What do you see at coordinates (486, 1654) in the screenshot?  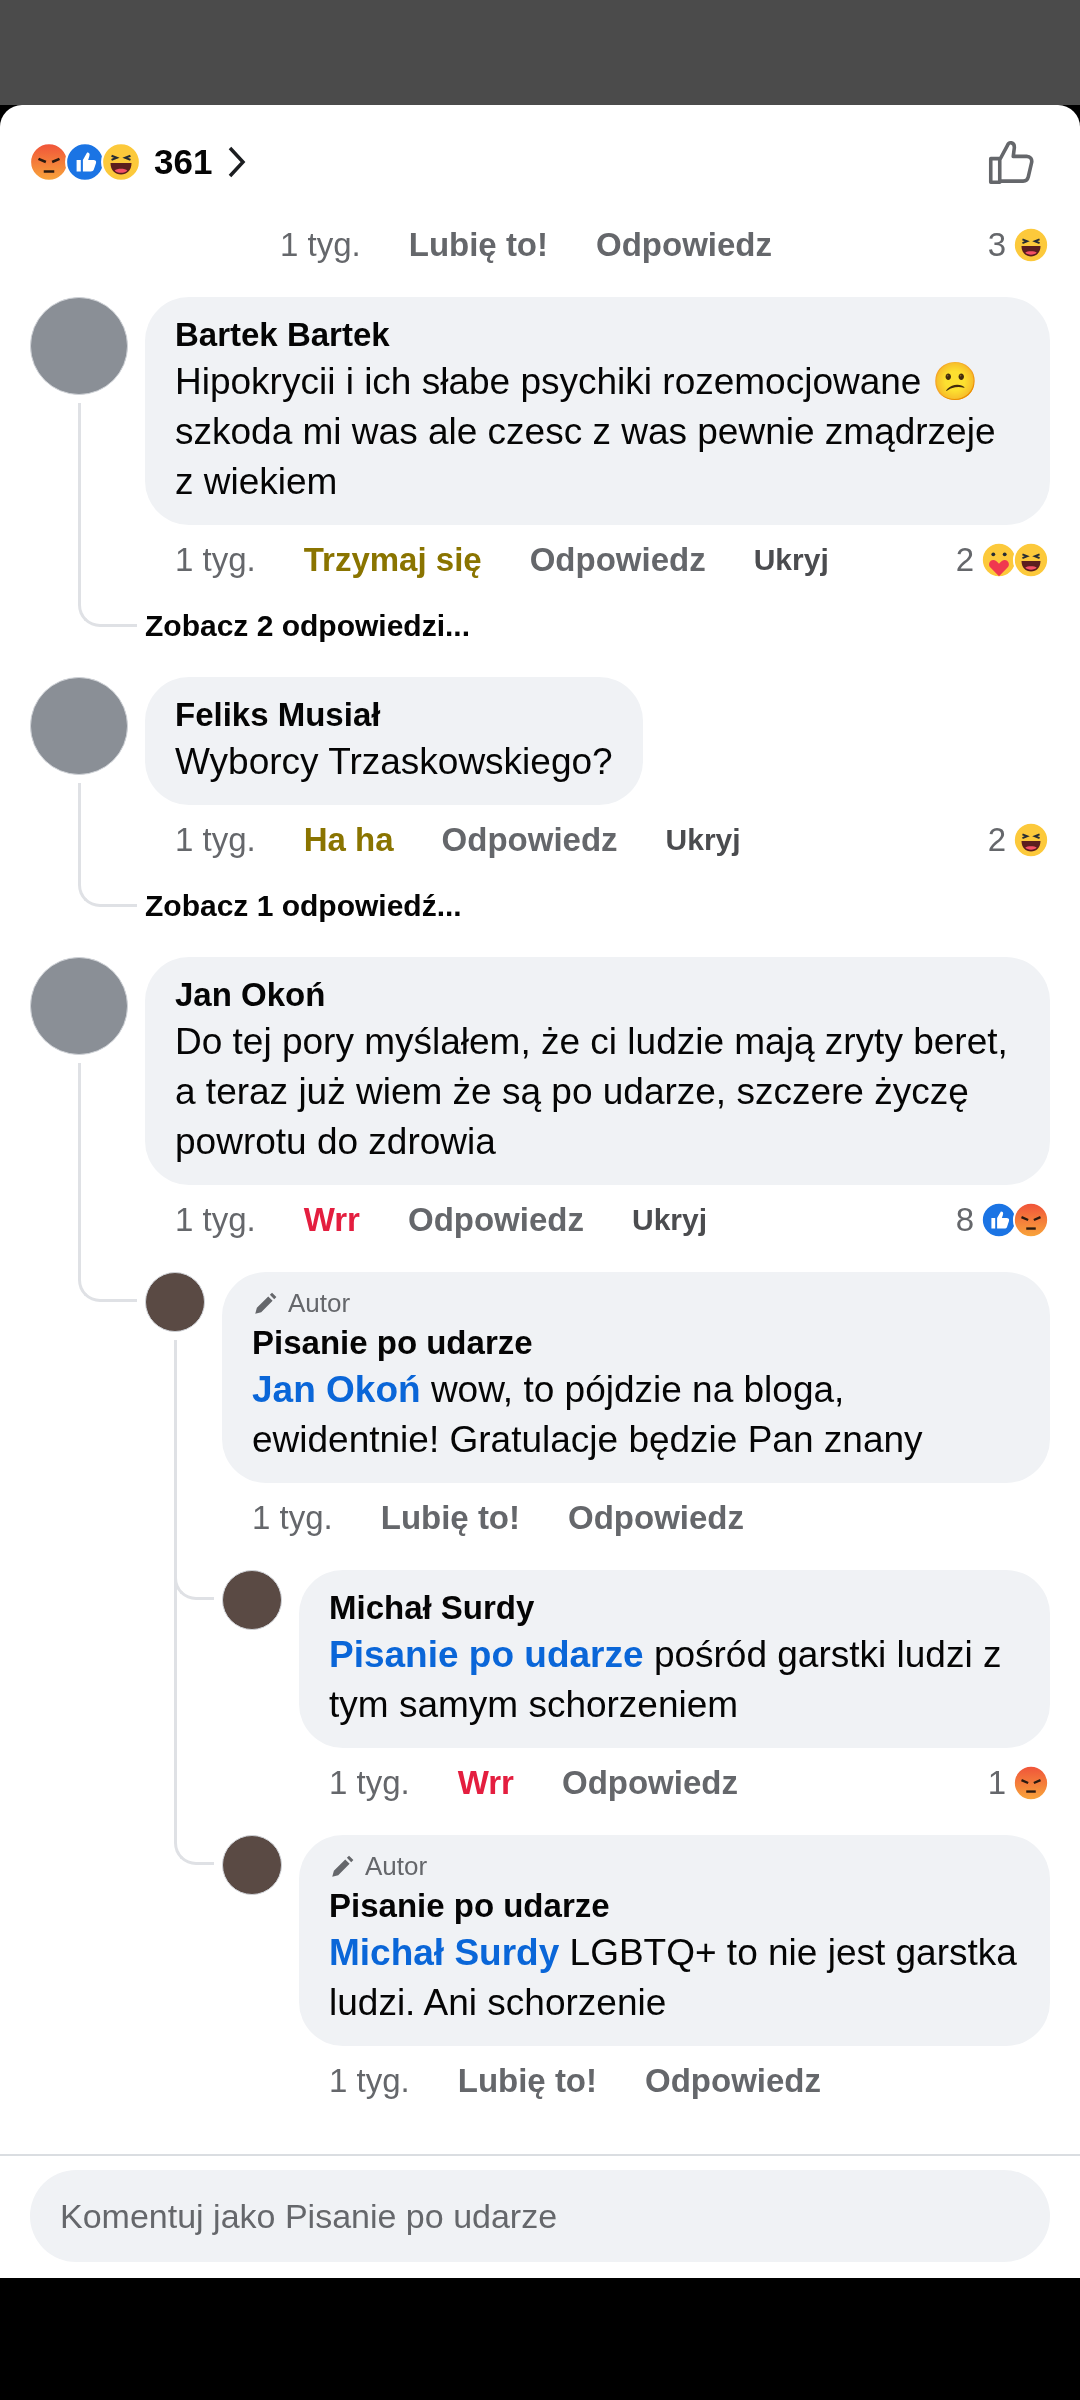 I see `mention-link: Pisanie po udarze` at bounding box center [486, 1654].